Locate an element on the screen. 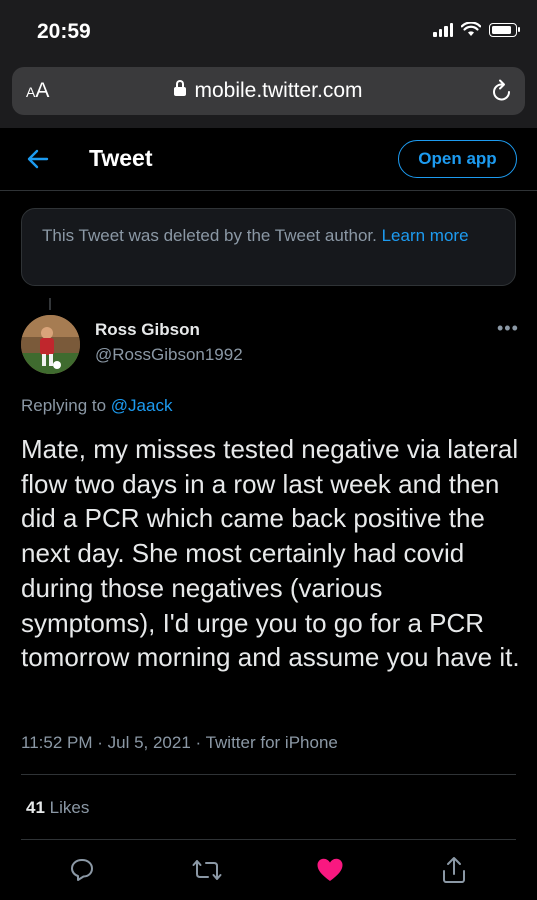 This screenshot has width=537, height=900. battery-level is located at coordinates (501, 29).